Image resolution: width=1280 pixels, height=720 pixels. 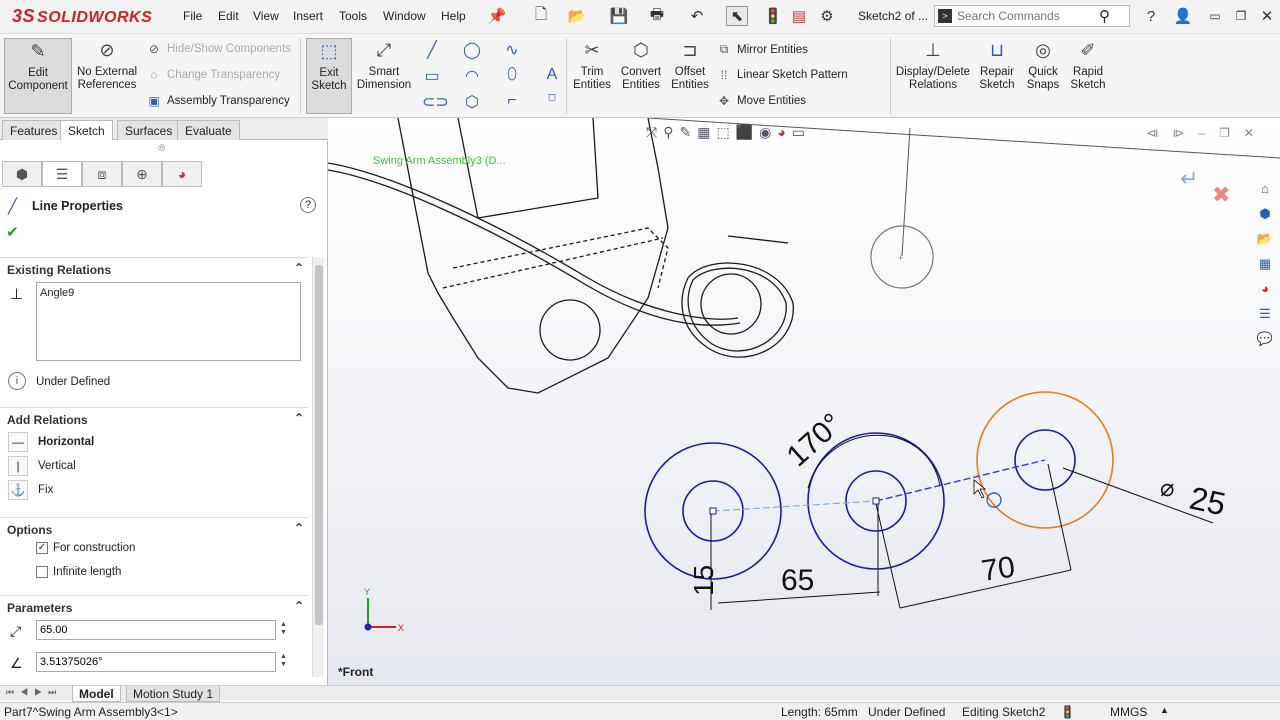 What do you see at coordinates (997, 76) in the screenshot?
I see `repair-sketch-button: ⊔ Repair Sketch` at bounding box center [997, 76].